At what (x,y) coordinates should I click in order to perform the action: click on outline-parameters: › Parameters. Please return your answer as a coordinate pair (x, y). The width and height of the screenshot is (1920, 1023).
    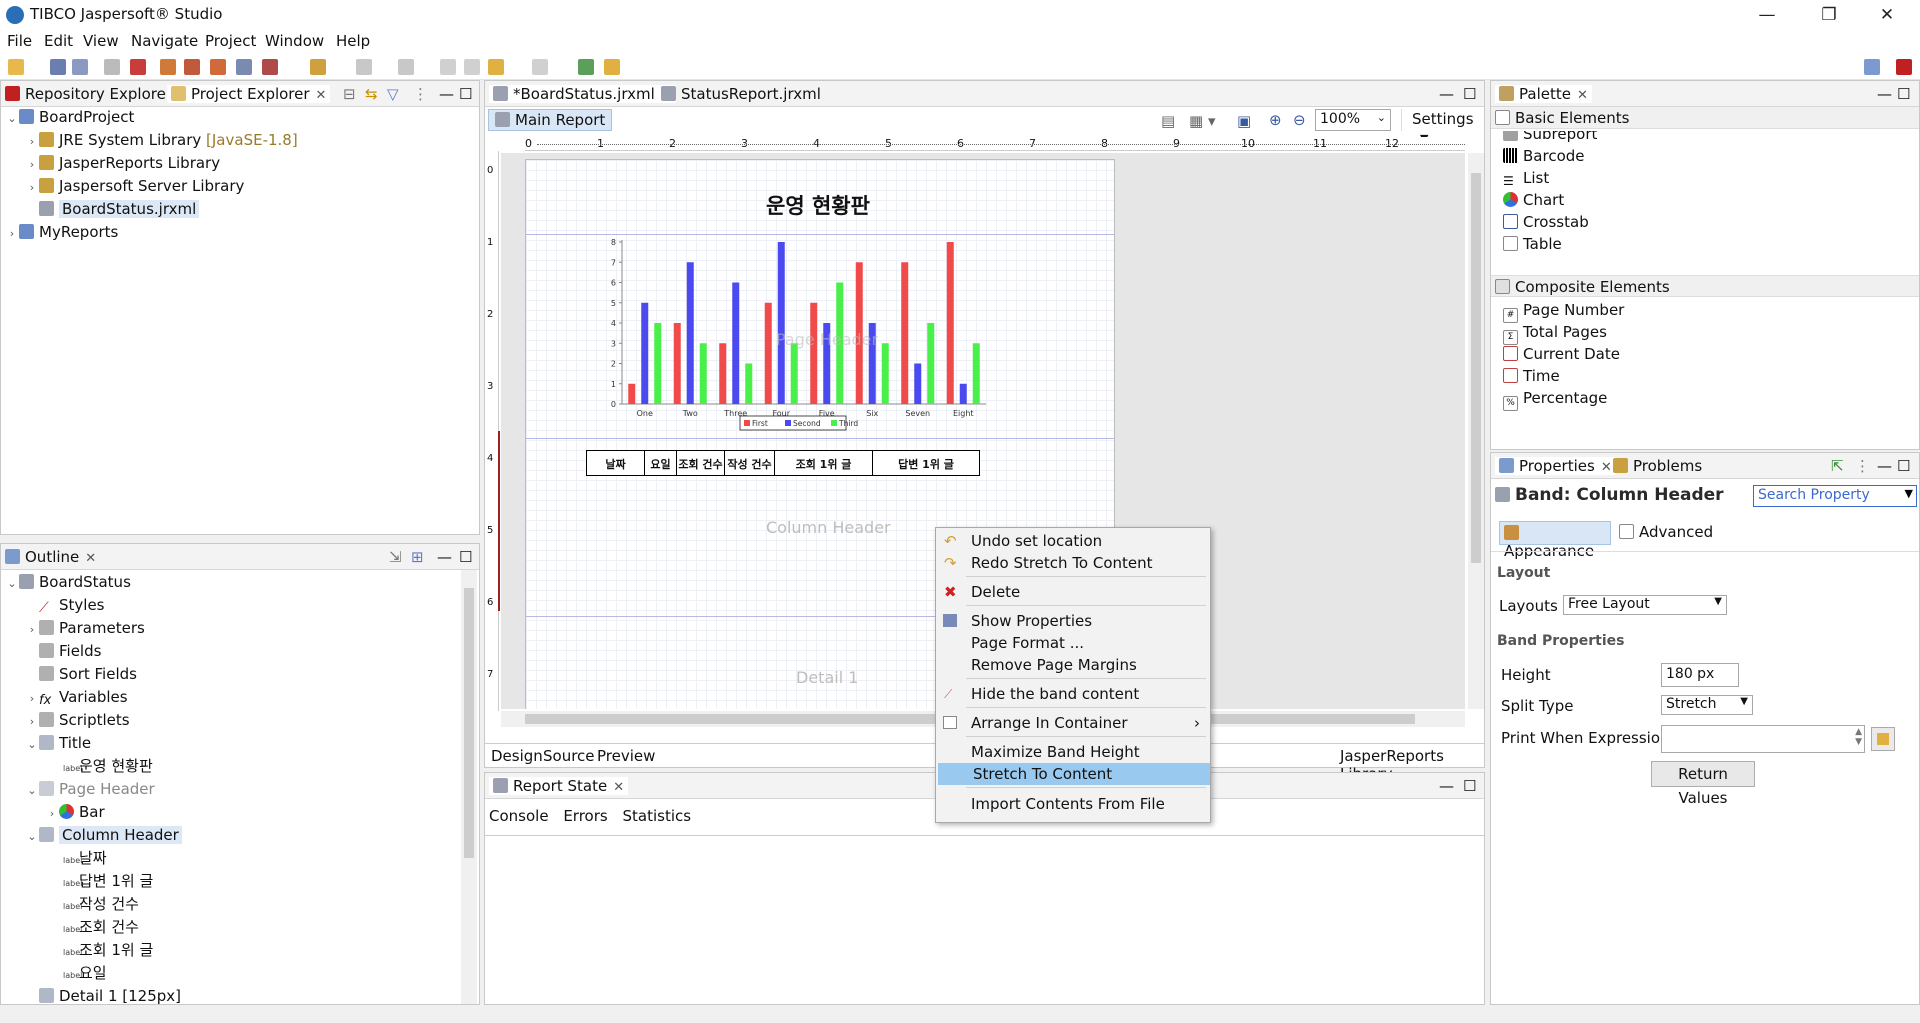
    Looking at the image, I should click on (85, 628).